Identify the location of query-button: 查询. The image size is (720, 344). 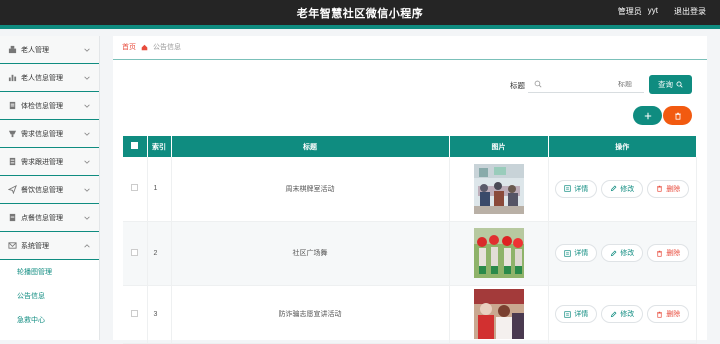
(670, 84).